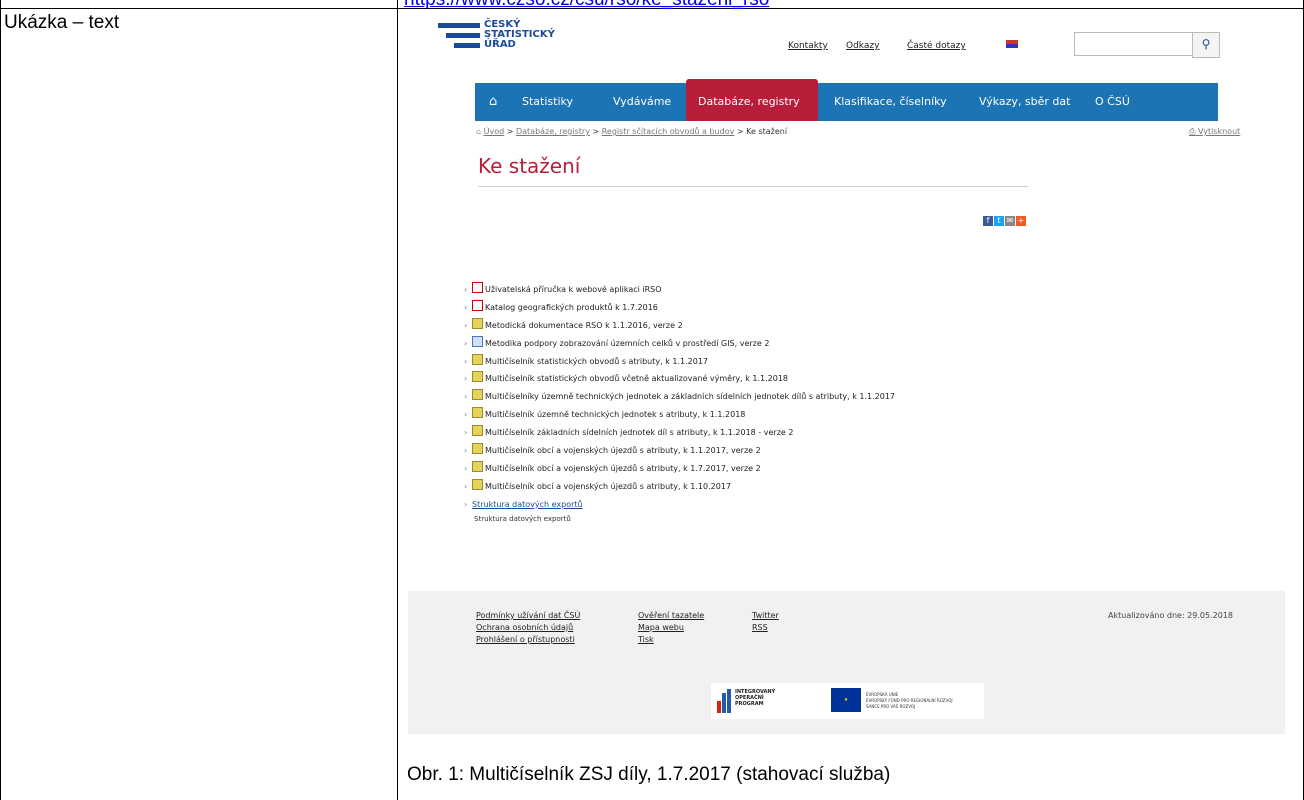 Image resolution: width=1304 pixels, height=800 pixels. I want to click on iop-line: PROGRAM, so click(749, 704).